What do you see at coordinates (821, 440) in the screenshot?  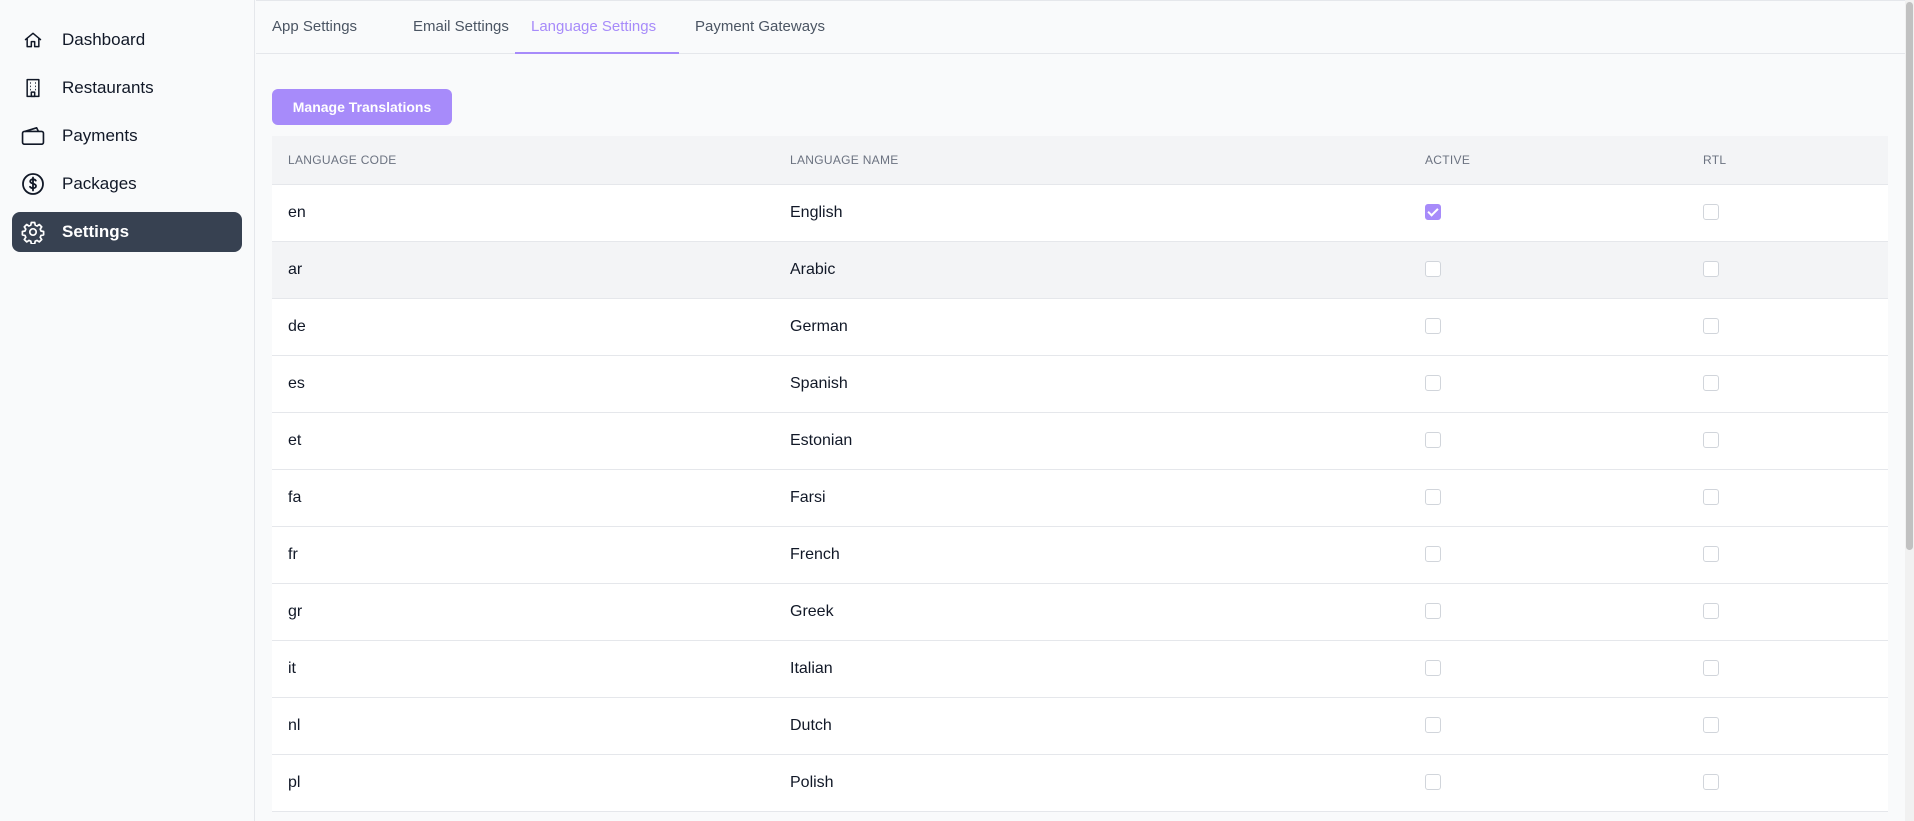 I see `language-name-cell: Estonian` at bounding box center [821, 440].